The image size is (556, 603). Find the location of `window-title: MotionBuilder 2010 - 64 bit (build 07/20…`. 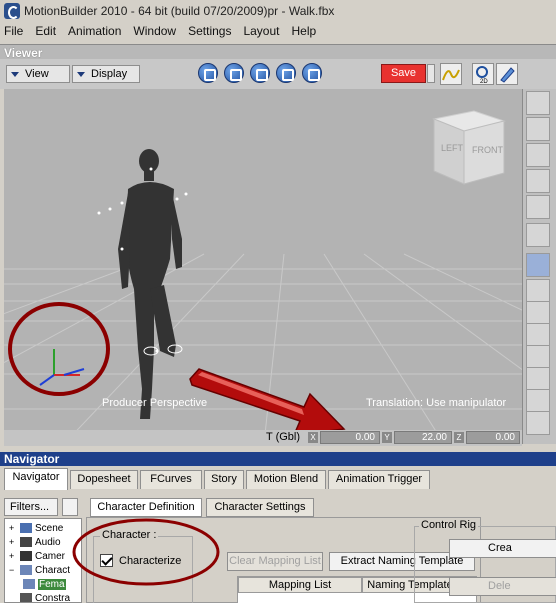

window-title: MotionBuilder 2010 - 64 bit (build 07/20… is located at coordinates (179, 11).